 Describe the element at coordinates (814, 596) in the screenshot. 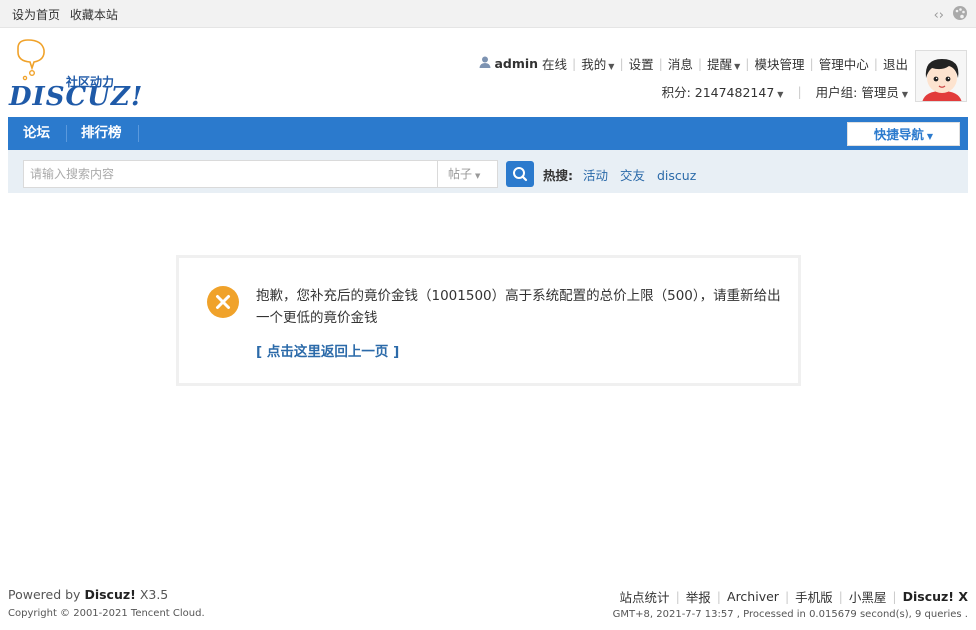

I see `footer-link-mobile: 手机版` at that location.